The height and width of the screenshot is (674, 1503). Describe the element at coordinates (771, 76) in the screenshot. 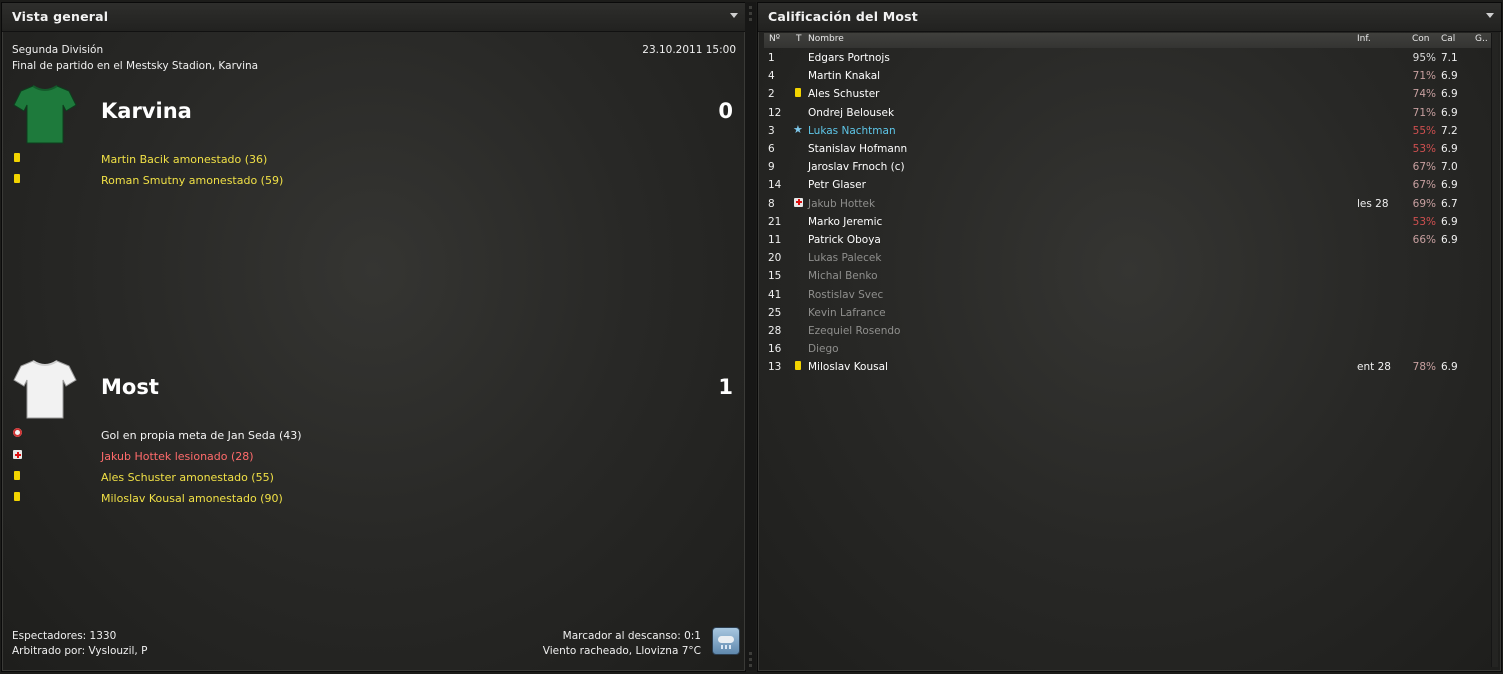

I see `player-number: 4` at that location.